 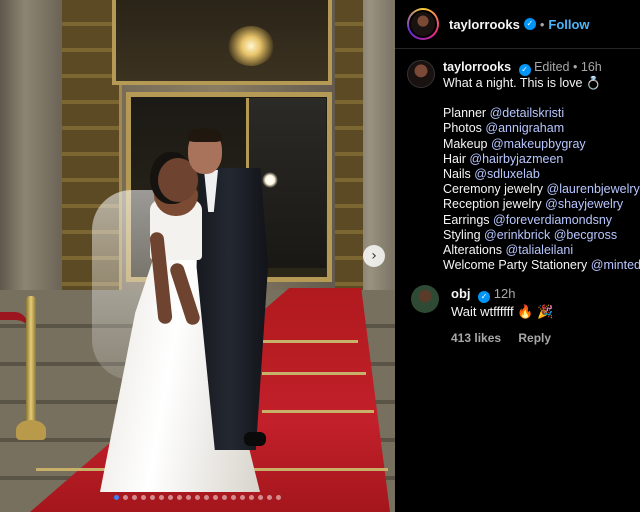 I want to click on caption-avatar, so click(x=421, y=74).